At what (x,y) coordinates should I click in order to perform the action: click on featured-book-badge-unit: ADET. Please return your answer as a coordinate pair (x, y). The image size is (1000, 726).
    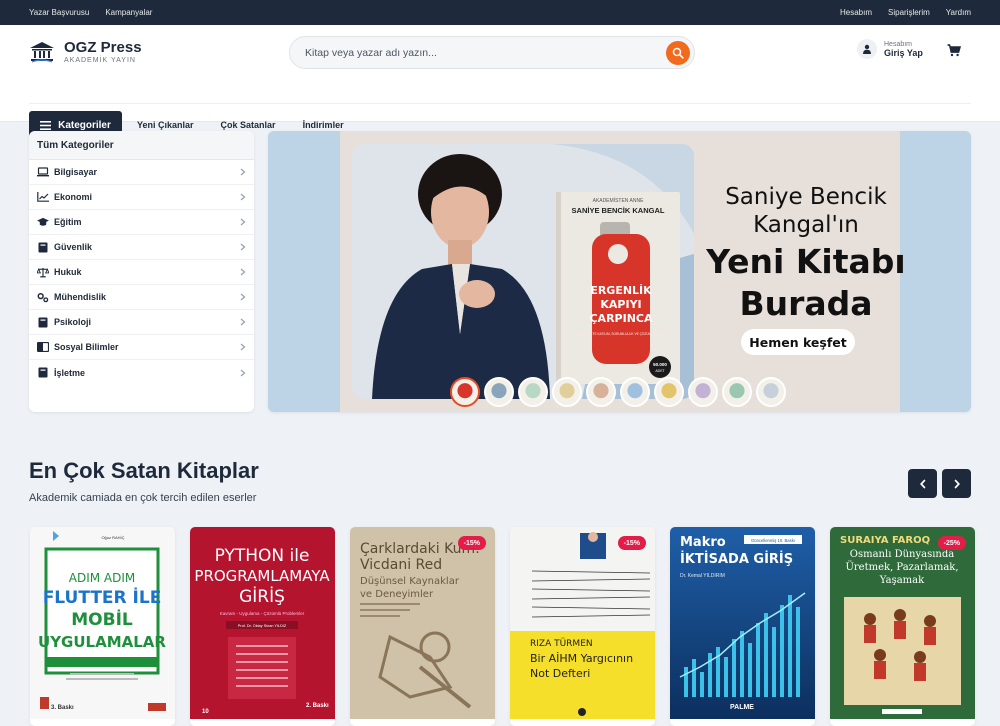
    Looking at the image, I should click on (660, 371).